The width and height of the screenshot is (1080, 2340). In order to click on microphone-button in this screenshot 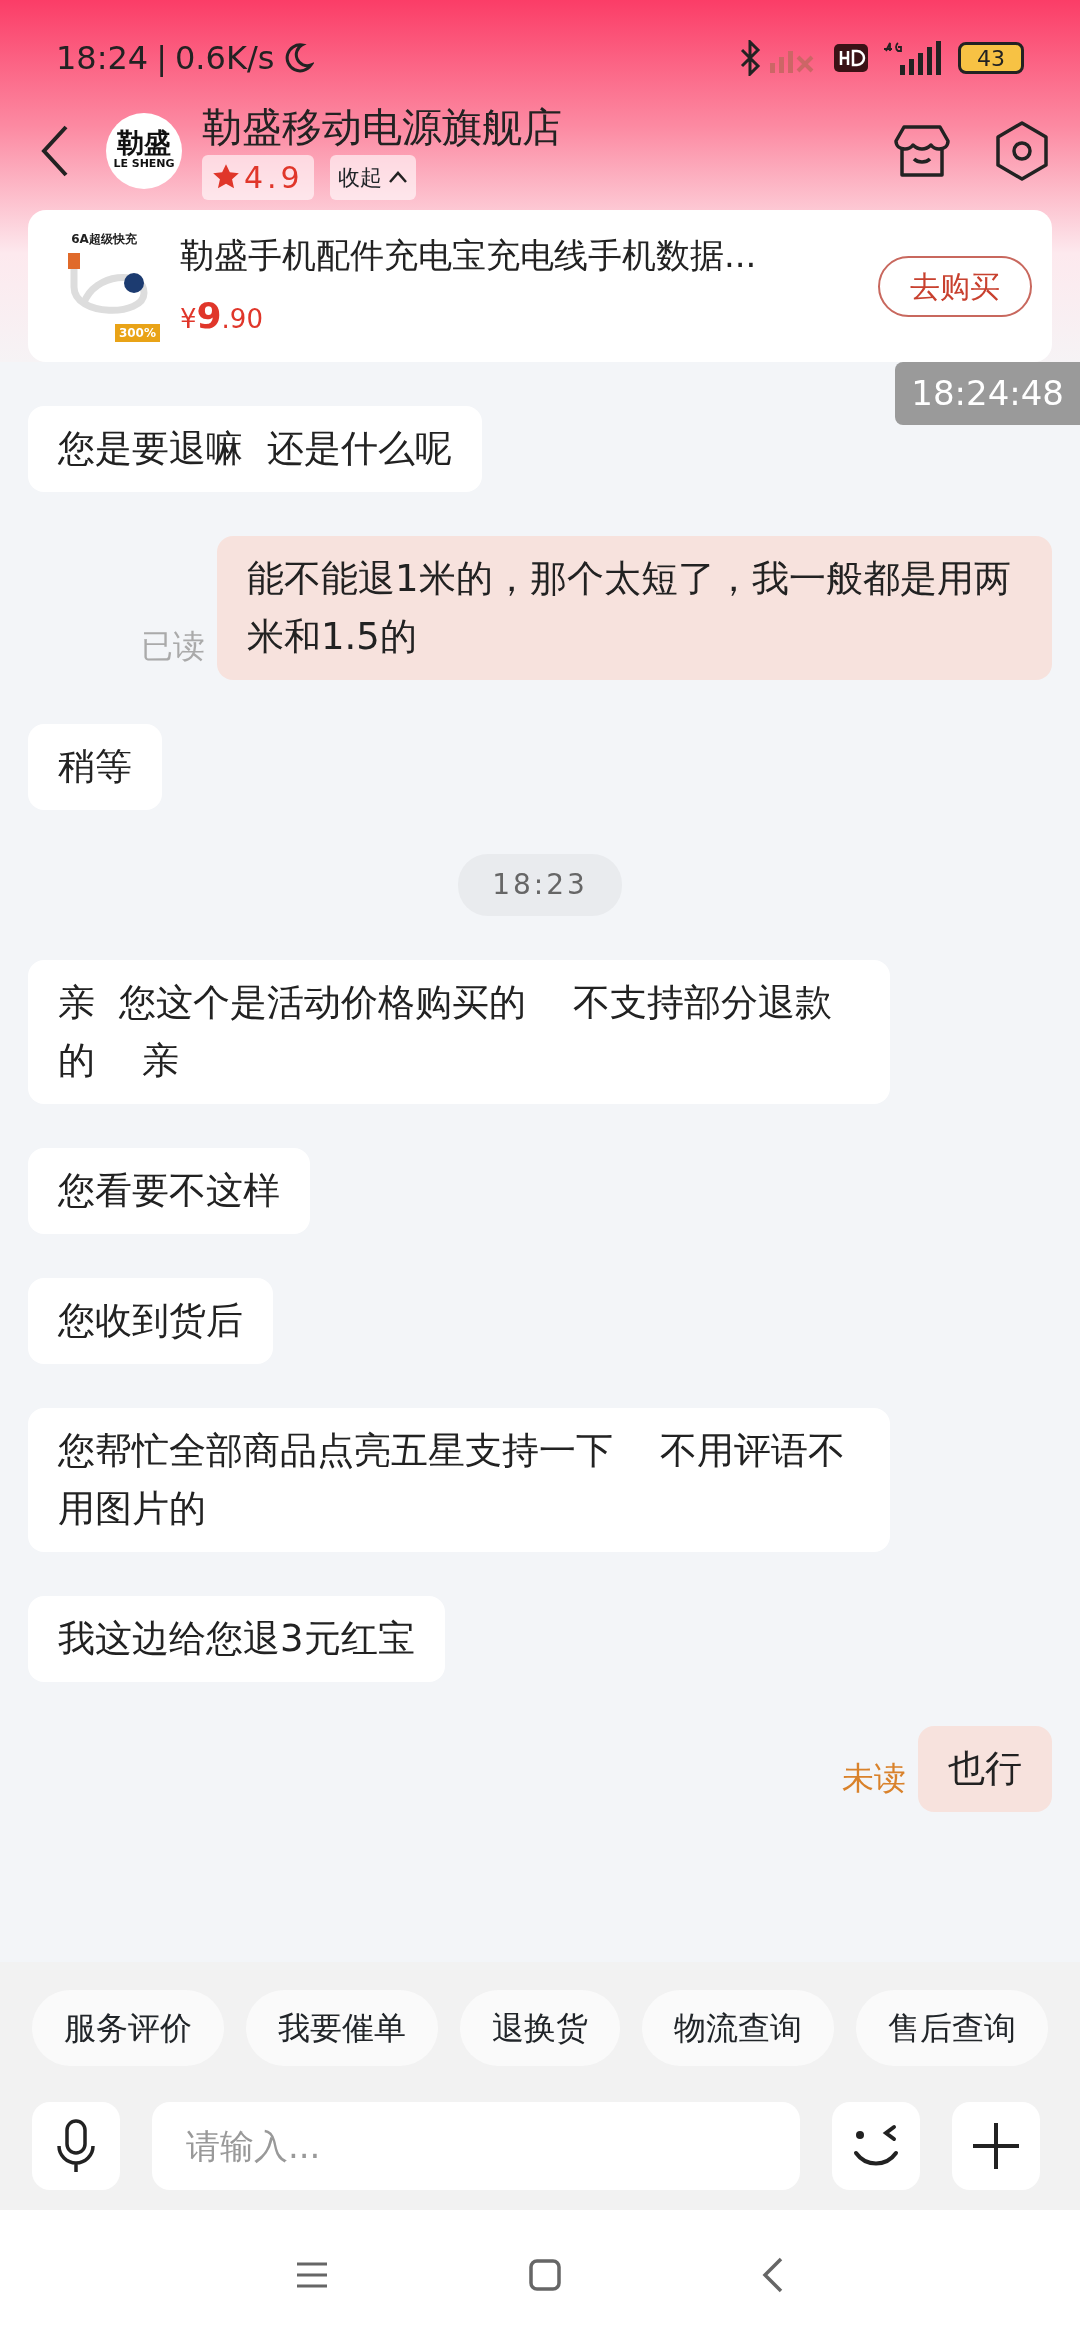, I will do `click(76, 2146)`.